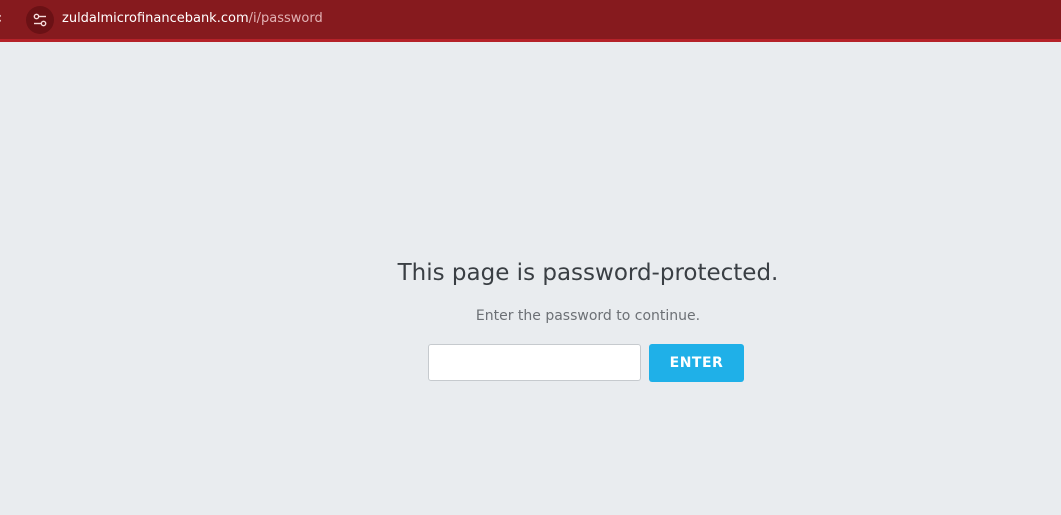 This screenshot has width=1061, height=515. What do you see at coordinates (4, 18) in the screenshot?
I see `back-chevron-icon: ‹` at bounding box center [4, 18].